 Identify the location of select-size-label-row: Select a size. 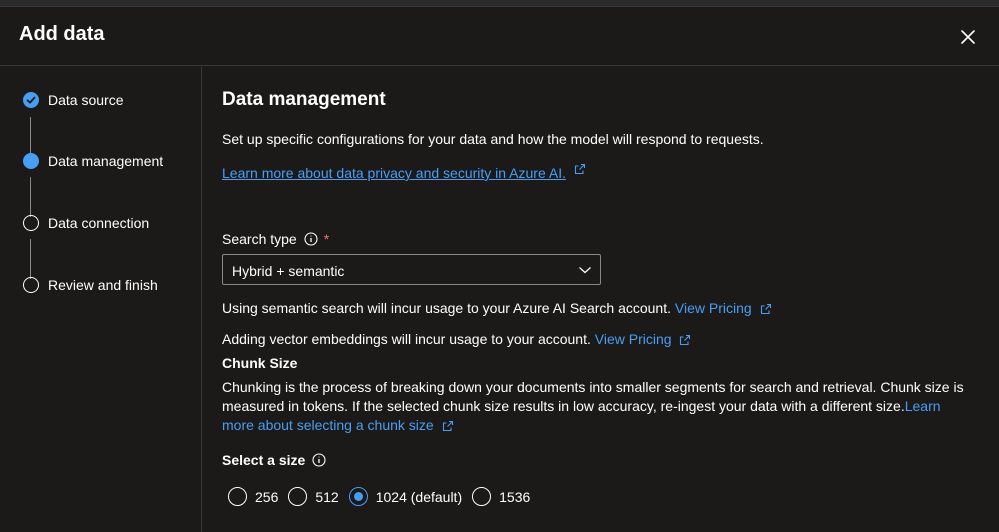
(274, 460).